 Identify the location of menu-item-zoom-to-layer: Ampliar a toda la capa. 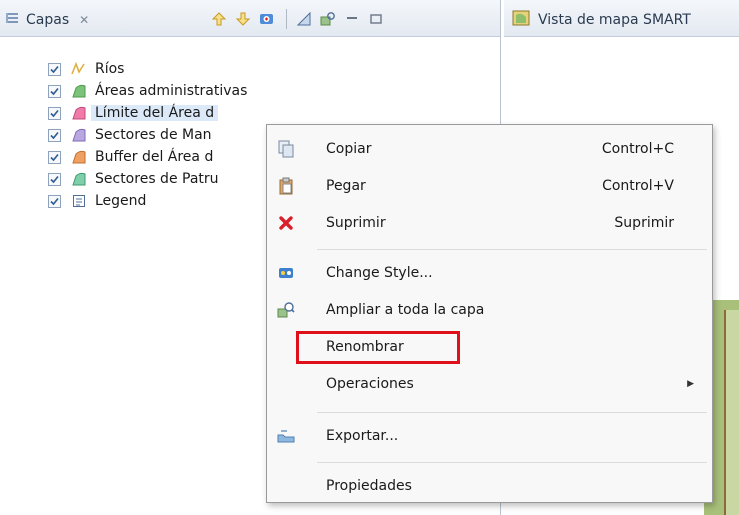
(489, 310).